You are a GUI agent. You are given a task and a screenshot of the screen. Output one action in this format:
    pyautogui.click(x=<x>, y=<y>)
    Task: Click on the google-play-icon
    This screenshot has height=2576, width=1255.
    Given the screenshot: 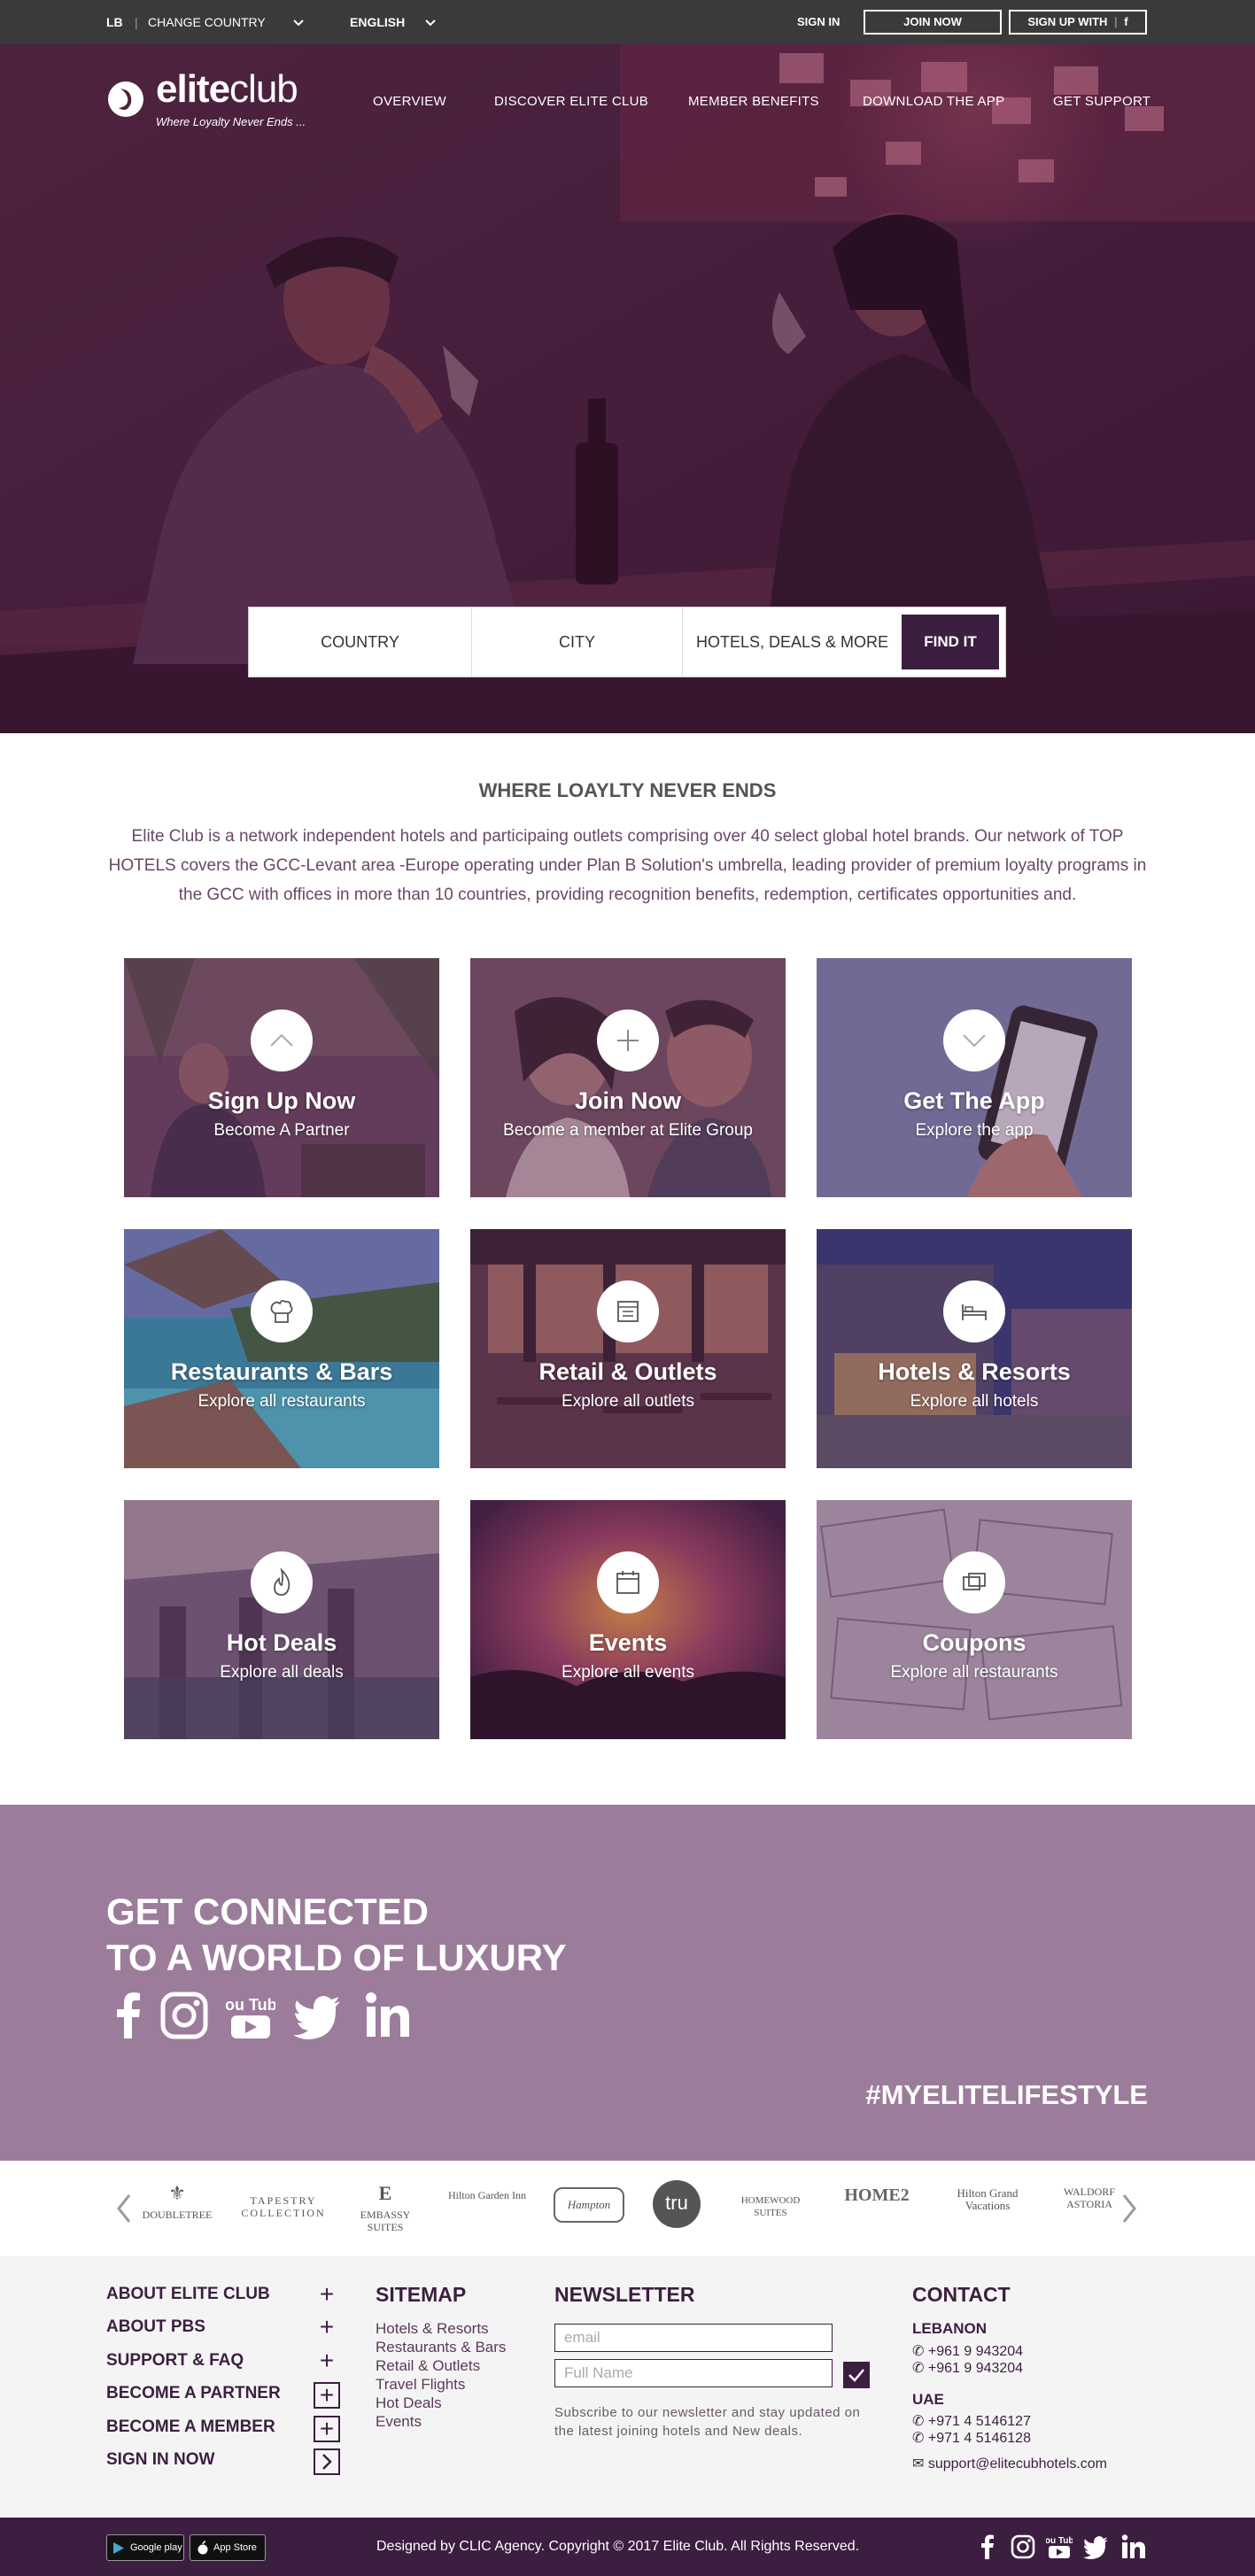 What is the action you would take?
    pyautogui.click(x=118, y=2548)
    